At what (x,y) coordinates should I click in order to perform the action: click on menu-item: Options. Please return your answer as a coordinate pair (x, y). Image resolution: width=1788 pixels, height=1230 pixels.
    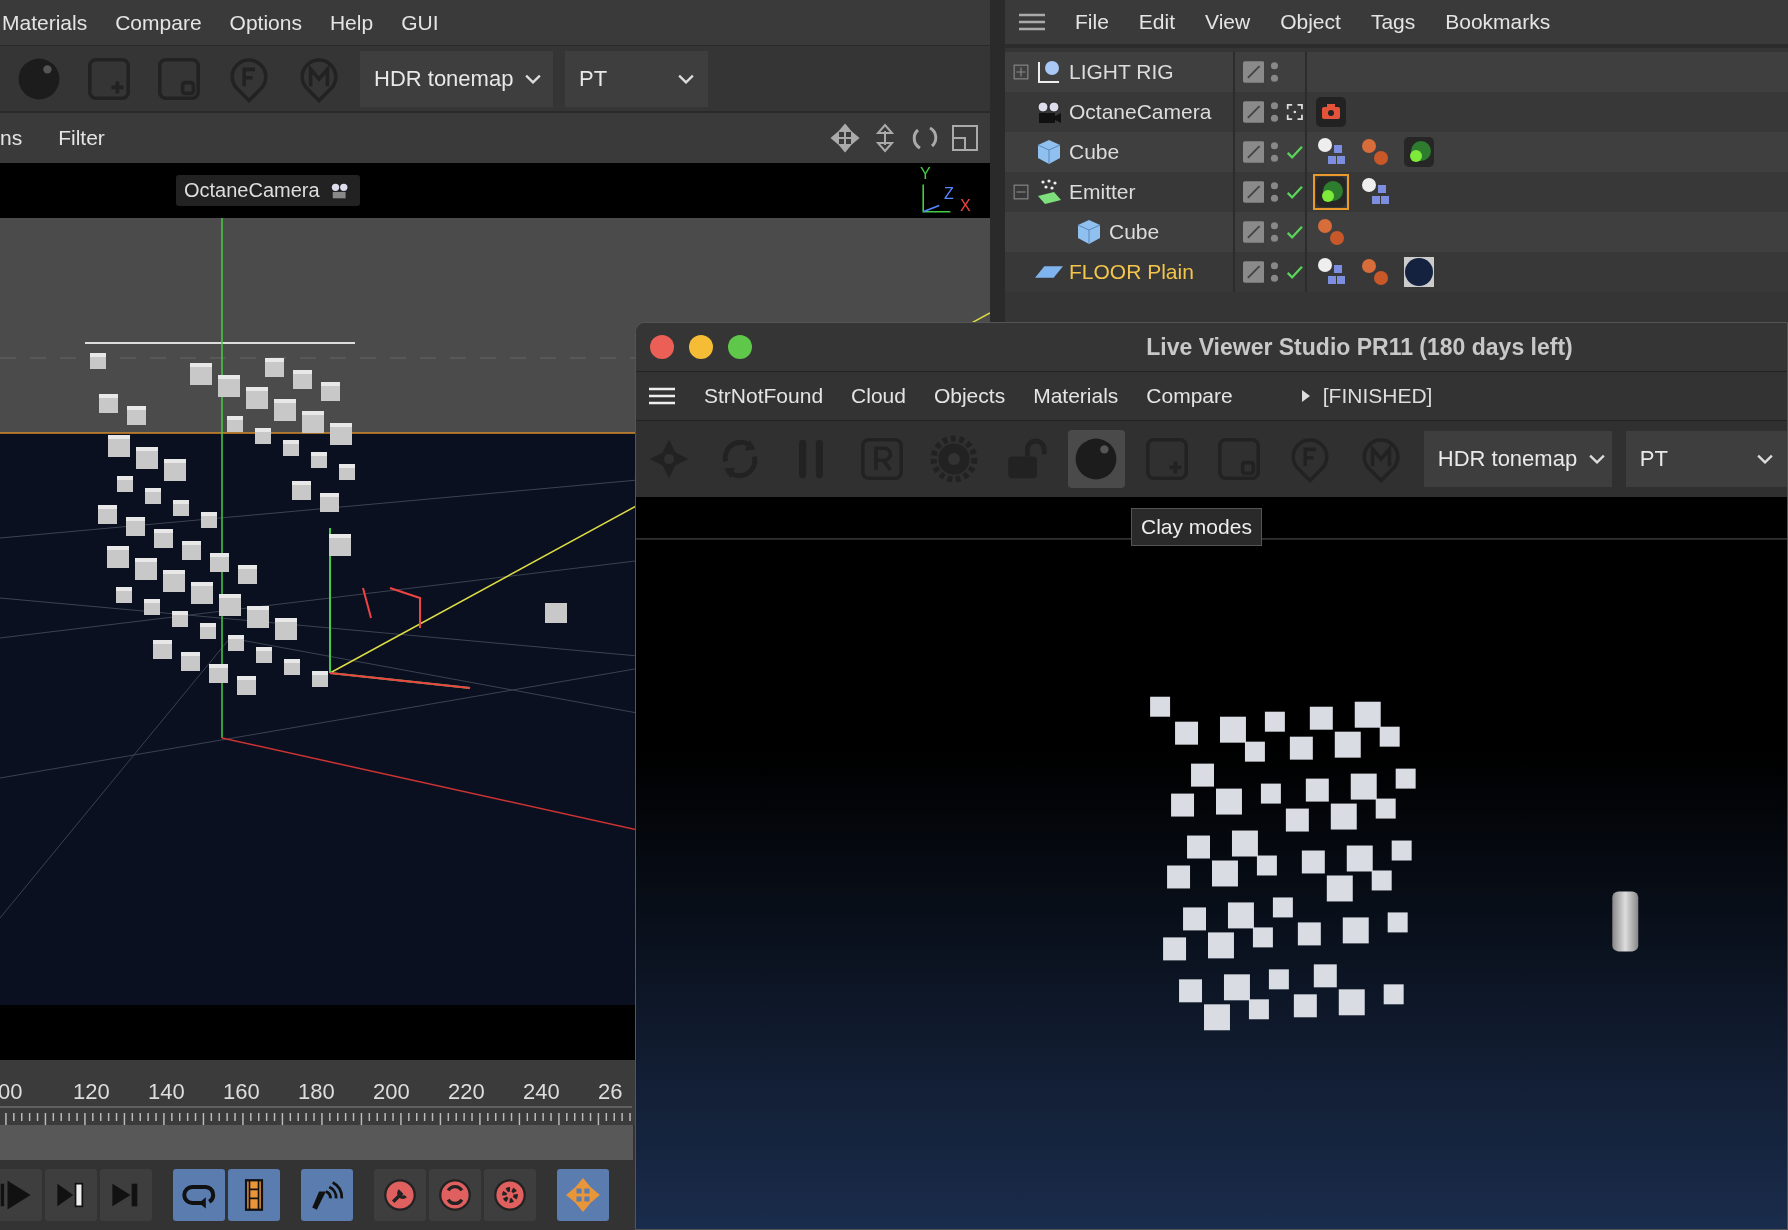
    Looking at the image, I should click on (265, 22).